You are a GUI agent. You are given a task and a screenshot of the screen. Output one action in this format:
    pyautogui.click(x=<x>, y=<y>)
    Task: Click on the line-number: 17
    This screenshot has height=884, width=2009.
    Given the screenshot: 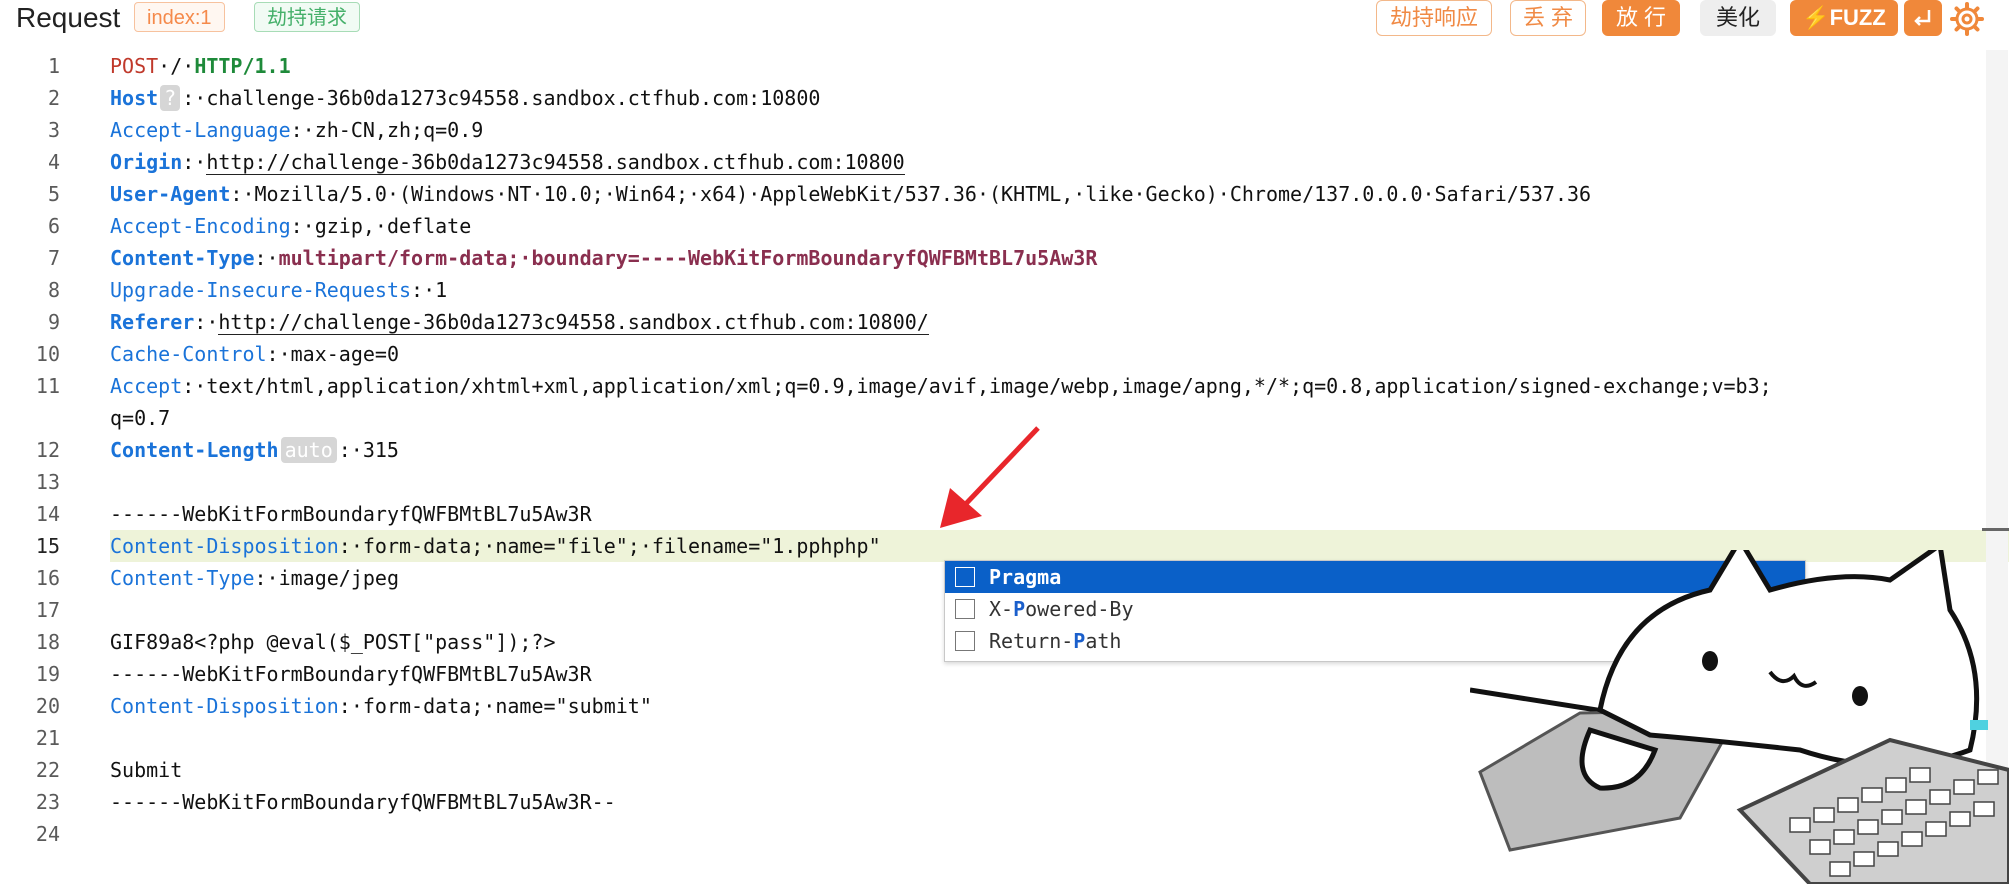 What is the action you would take?
    pyautogui.click(x=47, y=610)
    